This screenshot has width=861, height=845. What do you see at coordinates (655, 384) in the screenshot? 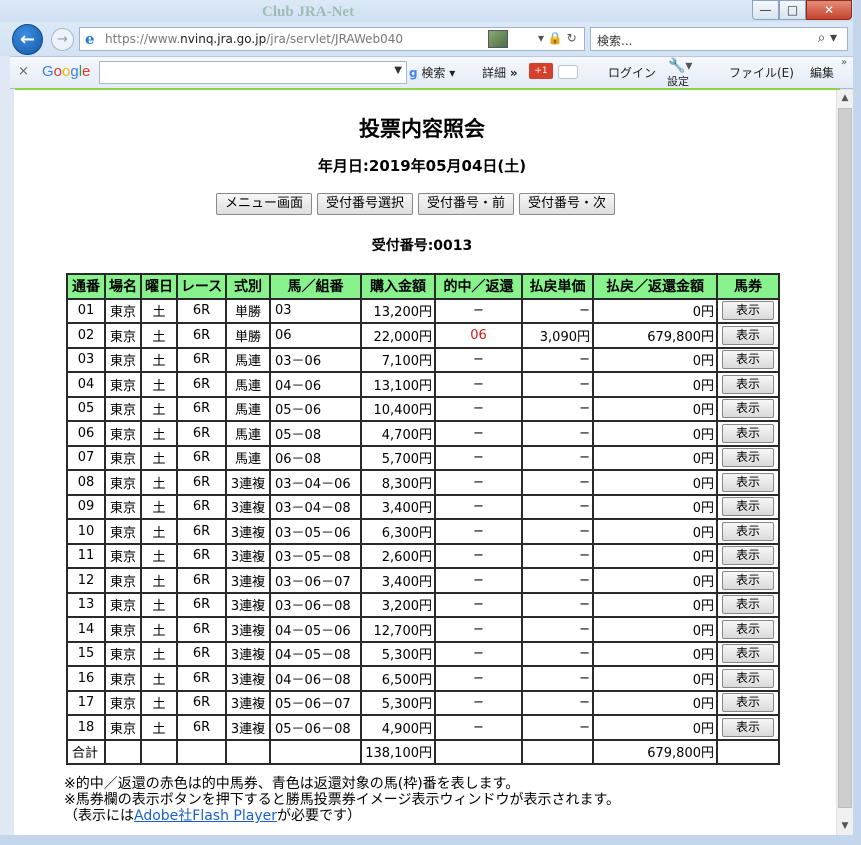
I see `cell-payout: 0円` at bounding box center [655, 384].